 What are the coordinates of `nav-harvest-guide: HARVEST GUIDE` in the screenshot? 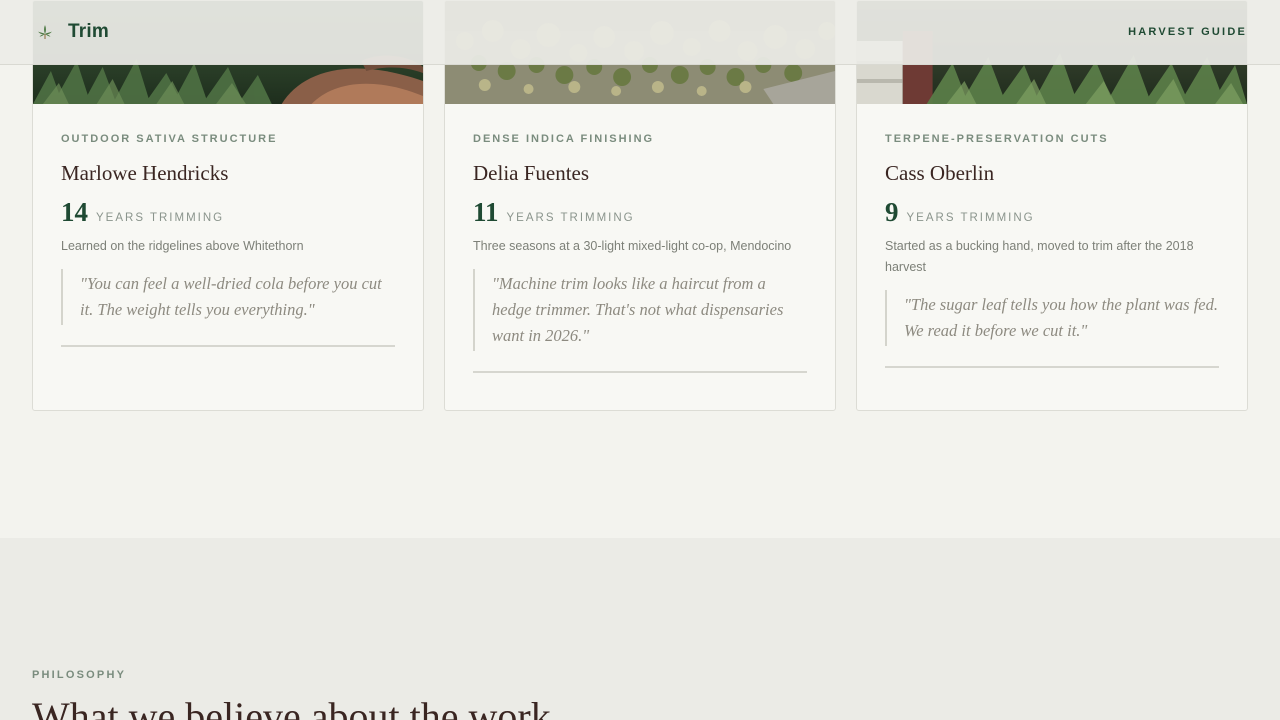 It's located at (1187, 32).